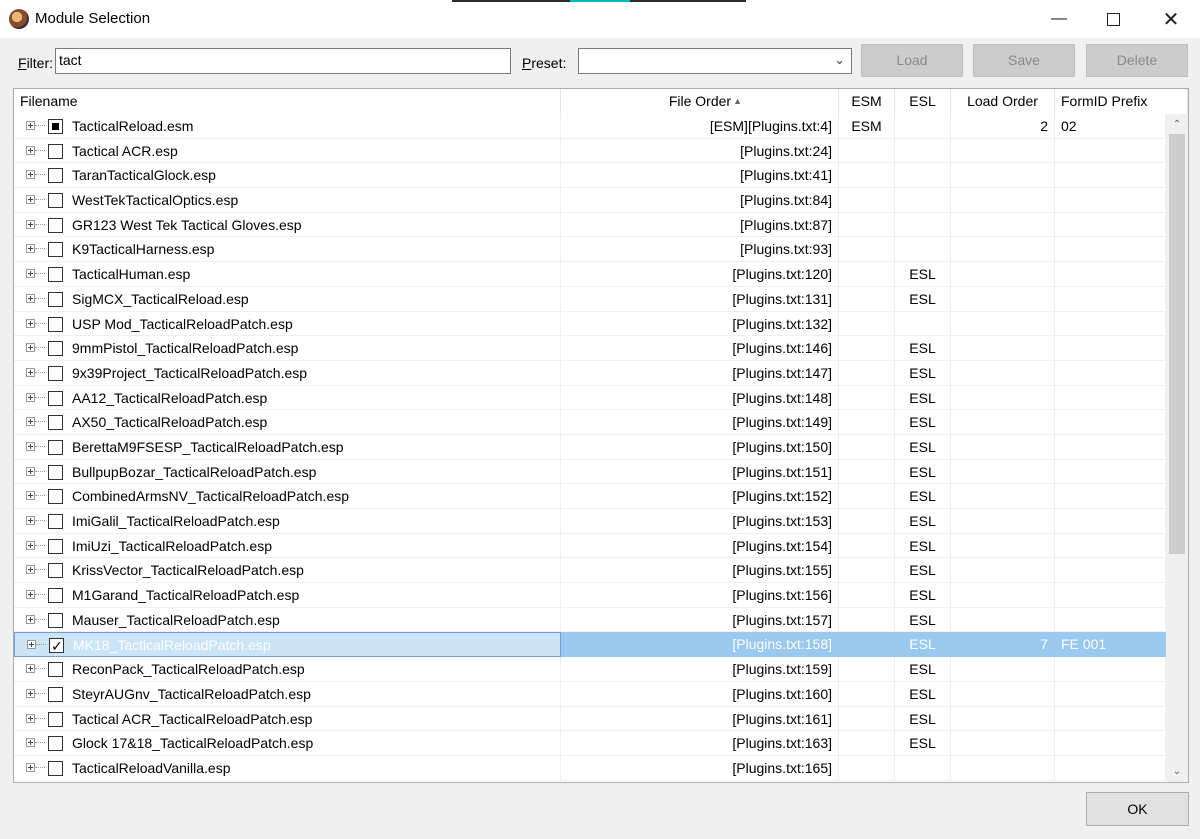 This screenshot has width=1200, height=839. What do you see at coordinates (287, 521) in the screenshot?
I see `filename-cell: ImiGalil_TacticalReloadPatch.esp` at bounding box center [287, 521].